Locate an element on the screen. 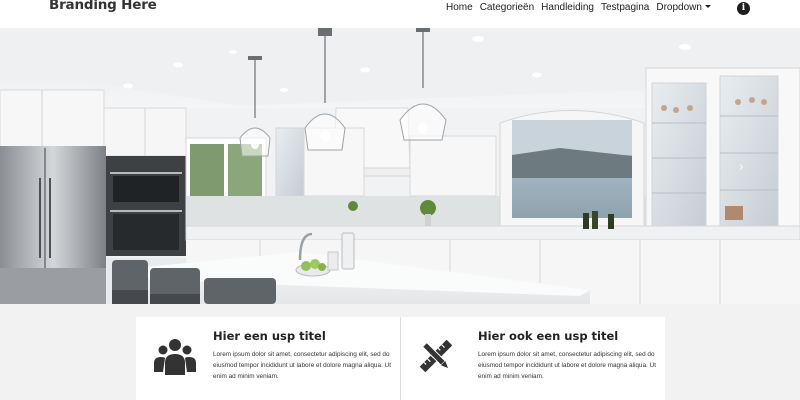  nav-dropdown-label: Dropdown is located at coordinates (679, 7).